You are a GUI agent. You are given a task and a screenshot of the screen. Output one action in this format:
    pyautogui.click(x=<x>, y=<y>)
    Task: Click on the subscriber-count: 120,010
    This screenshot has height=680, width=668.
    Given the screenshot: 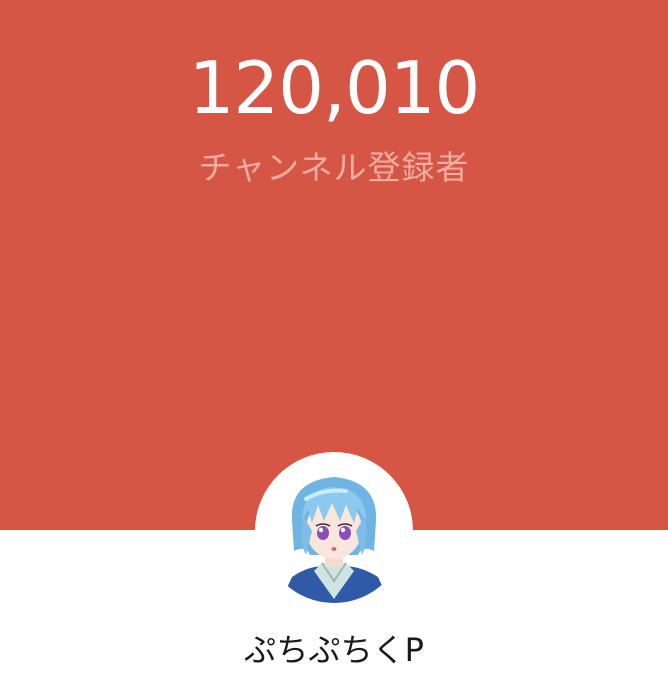 What is the action you would take?
    pyautogui.click(x=334, y=88)
    